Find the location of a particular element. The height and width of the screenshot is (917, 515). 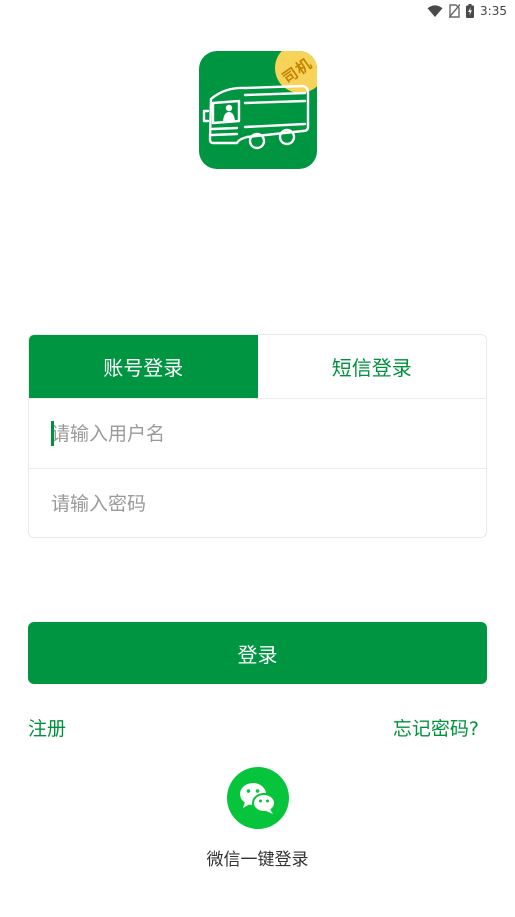

username-input is located at coordinates (268, 433).